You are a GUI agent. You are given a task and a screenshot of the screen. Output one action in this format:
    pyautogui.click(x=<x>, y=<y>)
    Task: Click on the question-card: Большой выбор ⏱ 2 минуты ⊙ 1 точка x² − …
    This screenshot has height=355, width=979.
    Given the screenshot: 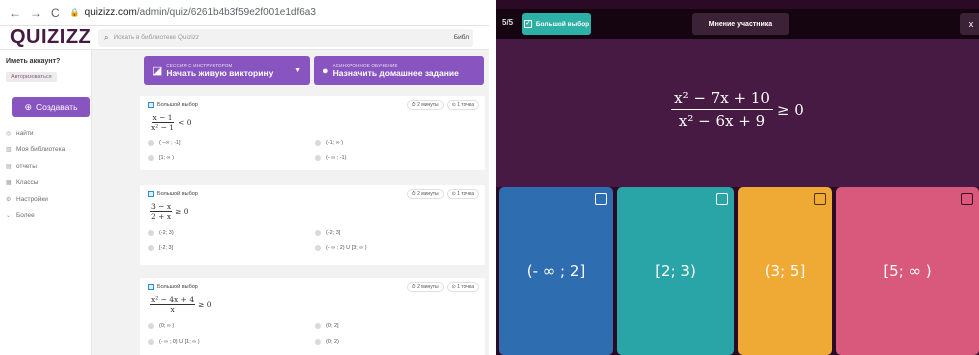 What is the action you would take?
    pyautogui.click(x=312, y=316)
    